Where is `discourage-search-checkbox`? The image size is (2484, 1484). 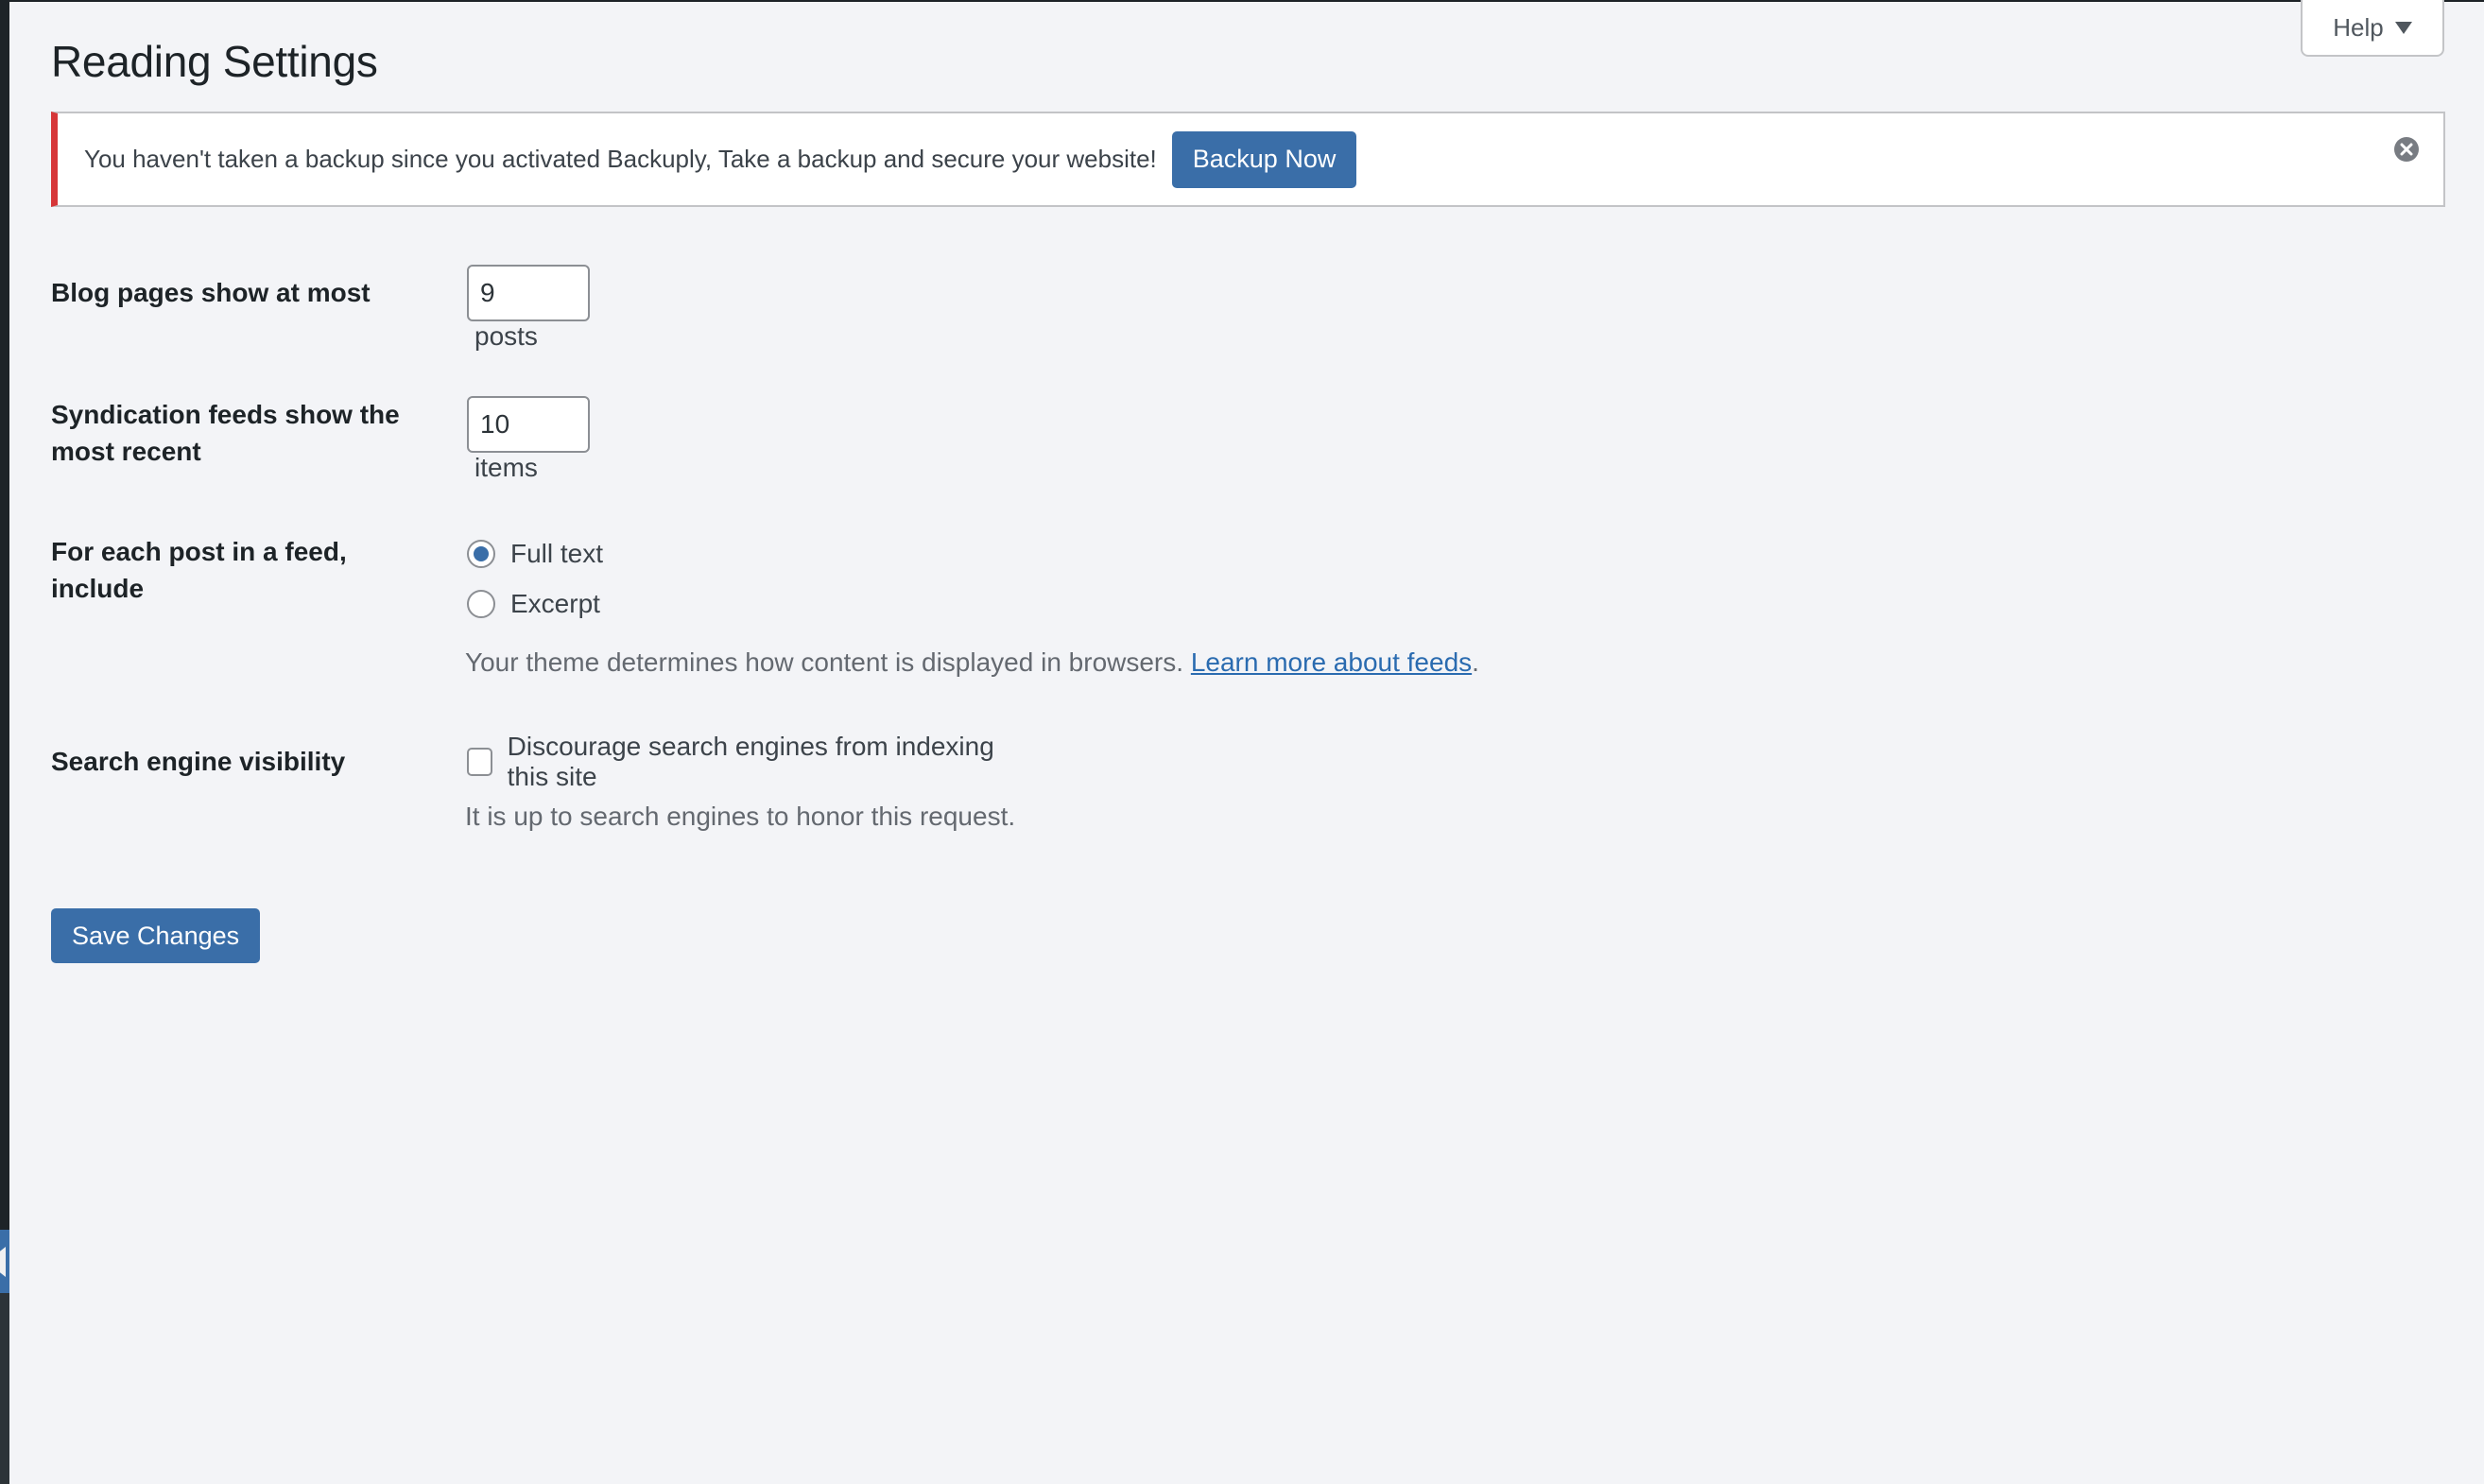
discourage-search-checkbox is located at coordinates (479, 762).